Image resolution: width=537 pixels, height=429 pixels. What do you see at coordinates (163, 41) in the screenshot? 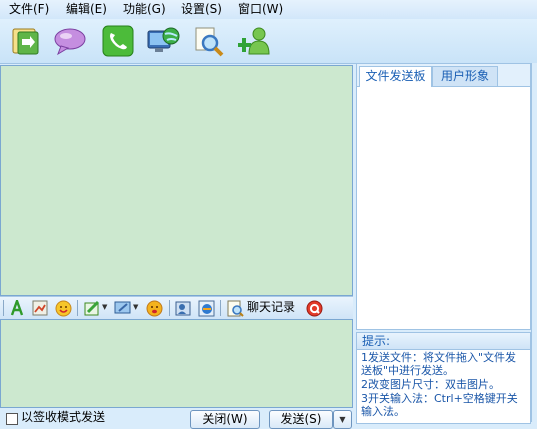
I see `remote-desktop-icon` at bounding box center [163, 41].